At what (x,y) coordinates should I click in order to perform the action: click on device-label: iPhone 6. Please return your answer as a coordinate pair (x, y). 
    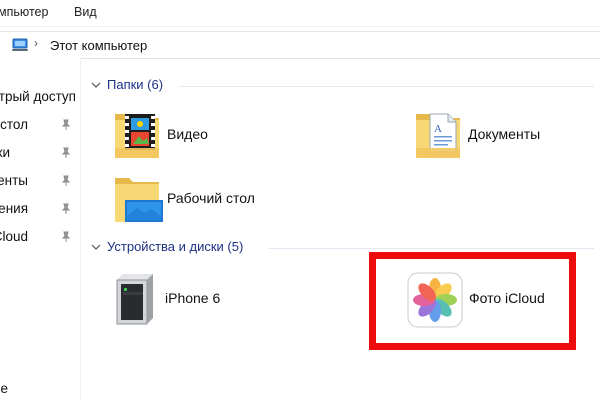
    Looking at the image, I should click on (193, 298).